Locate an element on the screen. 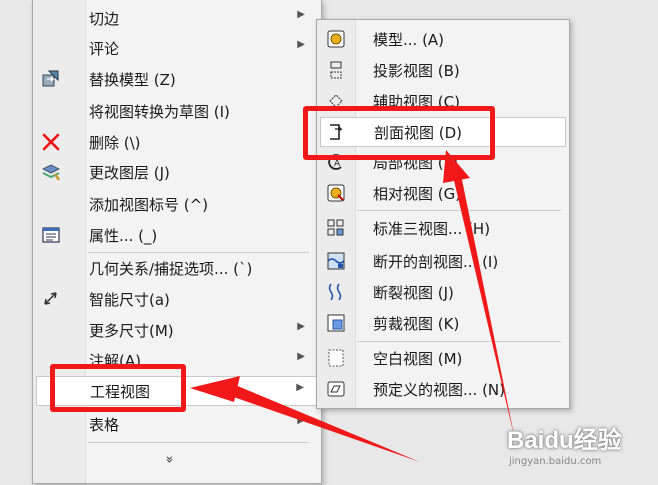 This screenshot has width=658, height=485. svg-text: A is located at coordinates (337, 164).